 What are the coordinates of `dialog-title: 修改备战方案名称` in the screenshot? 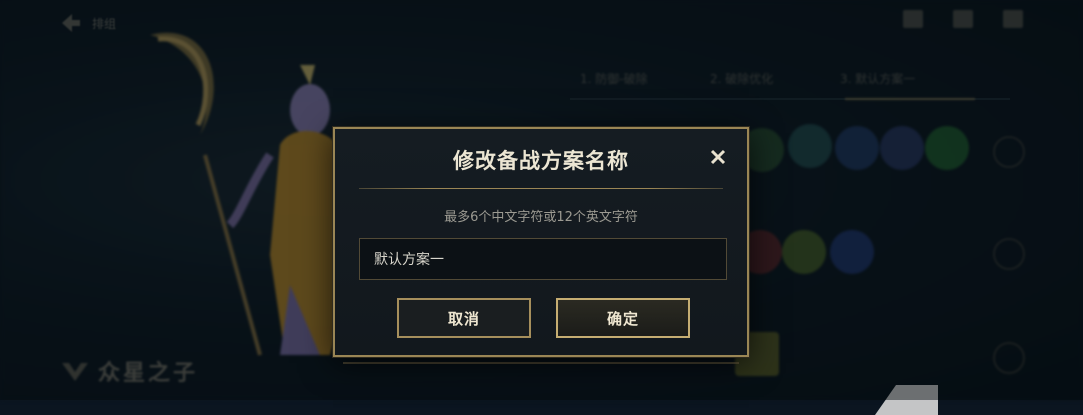 It's located at (541, 161).